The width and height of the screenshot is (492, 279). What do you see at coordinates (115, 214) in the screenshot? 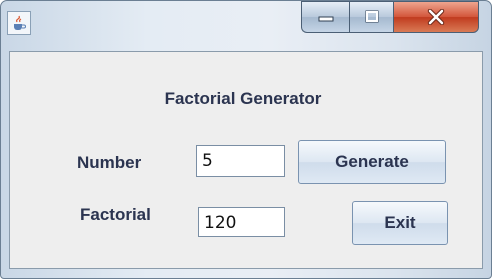
I see `factorial-label: Factorial` at bounding box center [115, 214].